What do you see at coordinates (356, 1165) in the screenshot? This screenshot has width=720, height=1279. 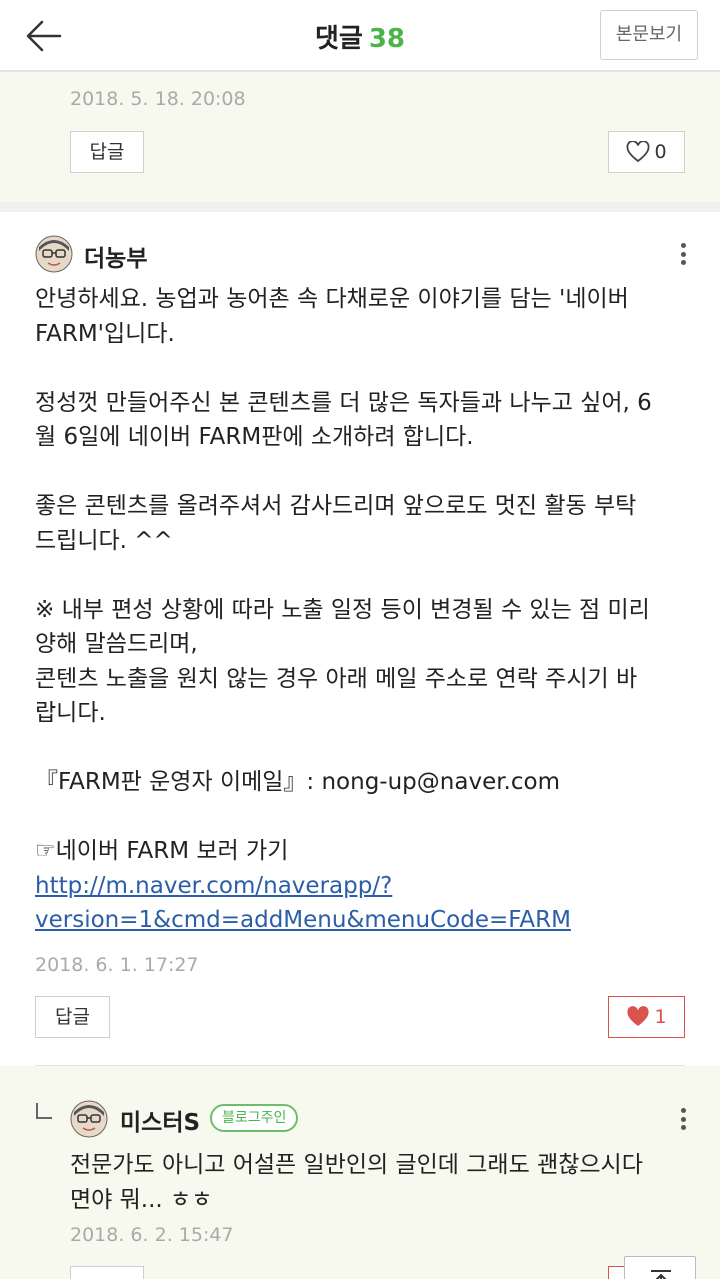 I see `comment-text-line: 전문가도 아니고 어설픈 일반인의 글인데 그래도 괜찮으시다` at bounding box center [356, 1165].